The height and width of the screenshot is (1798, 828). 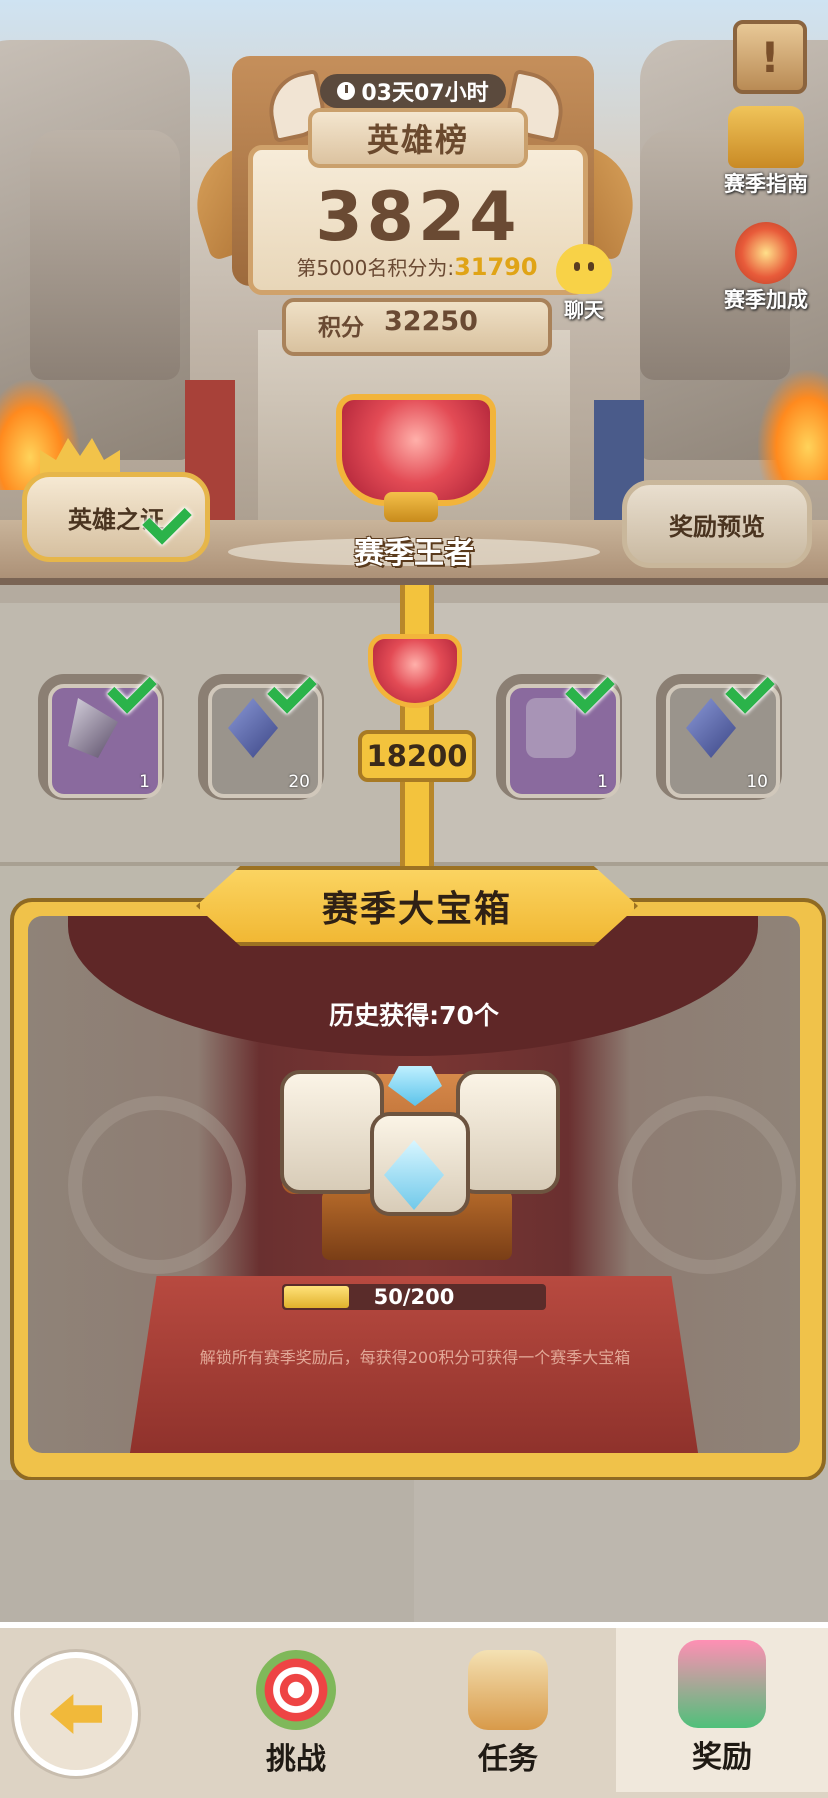 I want to click on season-chest-title: 赛季大宝箱, so click(x=417, y=906).